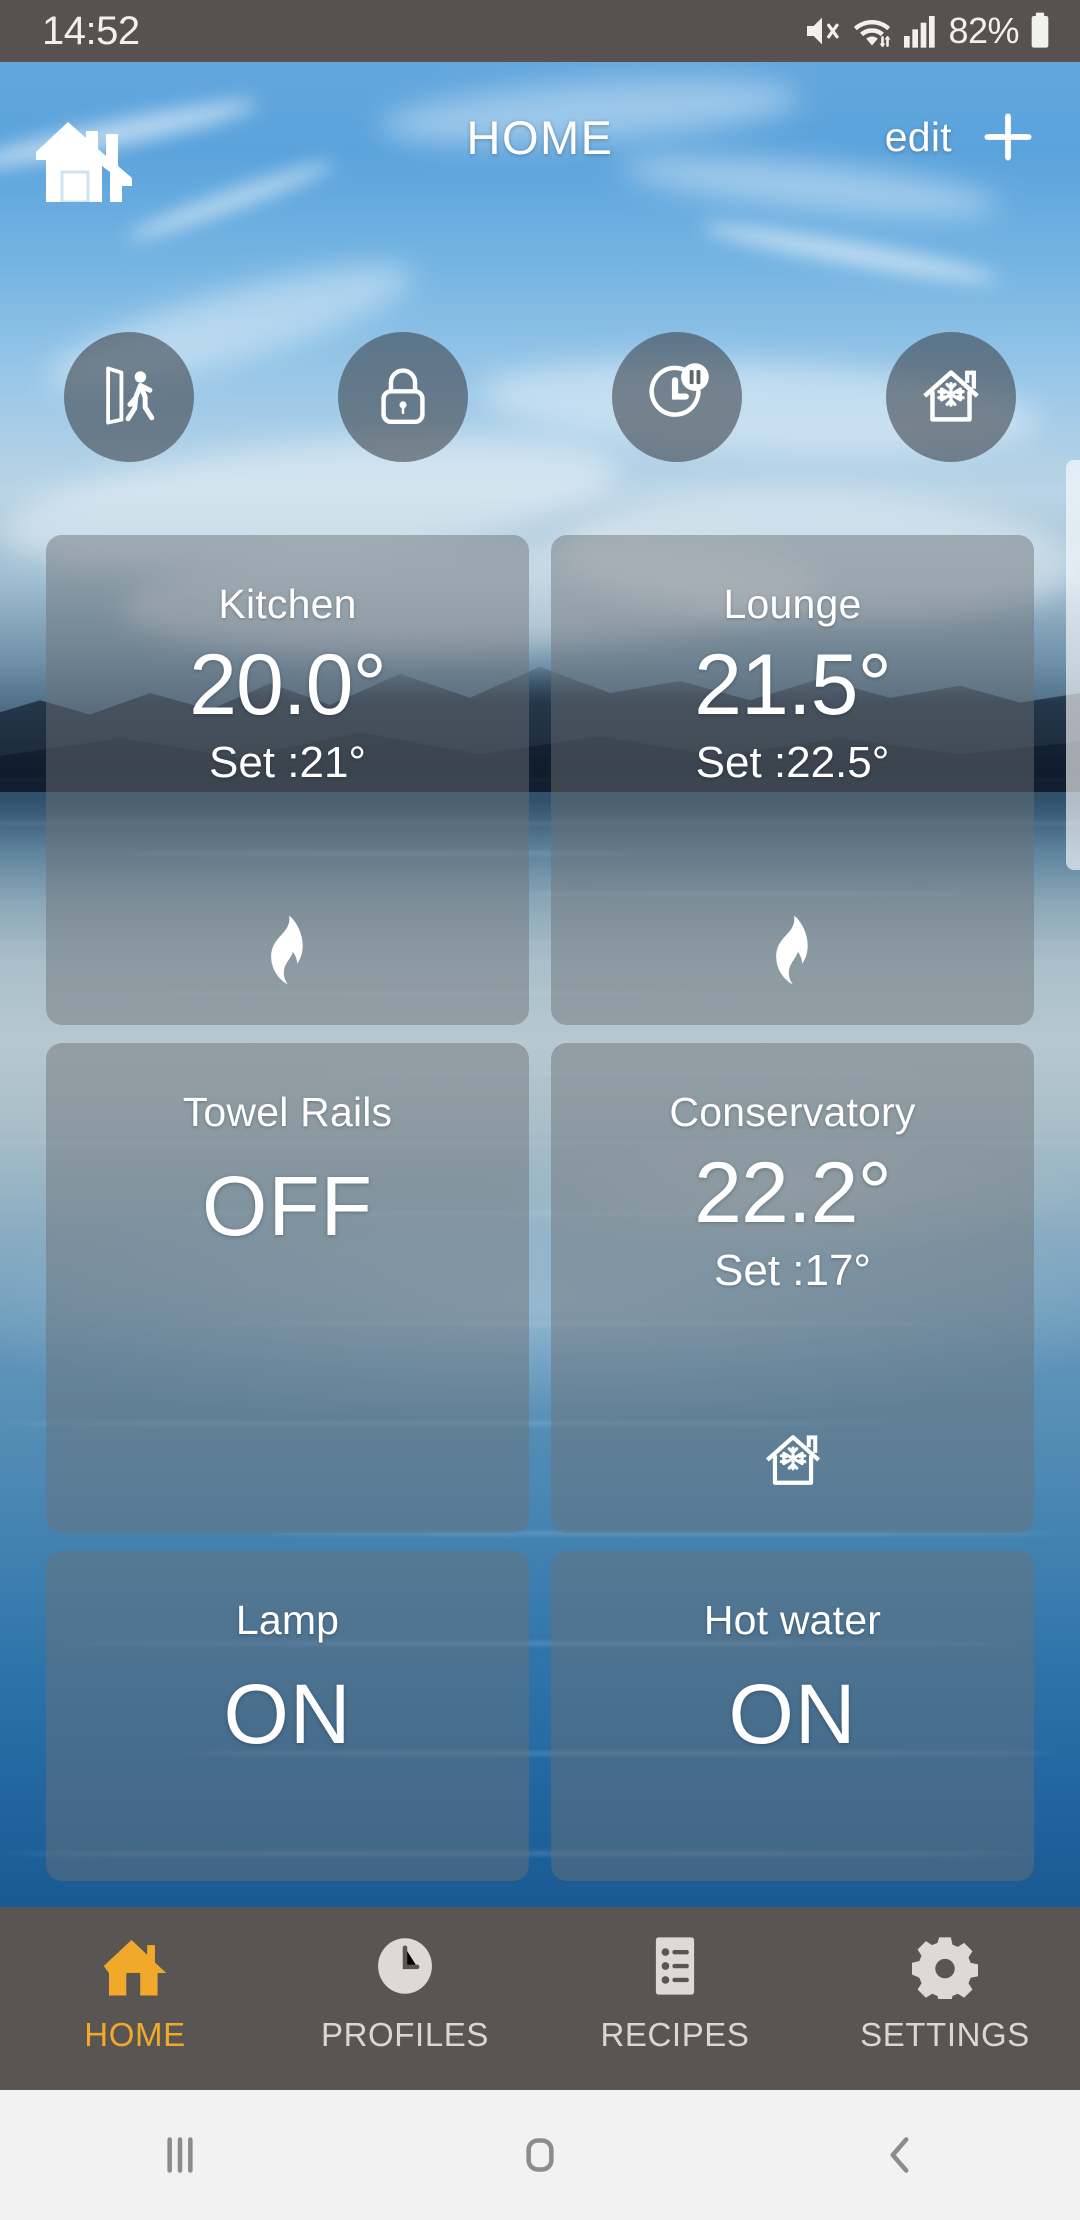 This screenshot has height=2220, width=1080. Describe the element at coordinates (1073, 665) in the screenshot. I see `scroll-indicator` at that location.